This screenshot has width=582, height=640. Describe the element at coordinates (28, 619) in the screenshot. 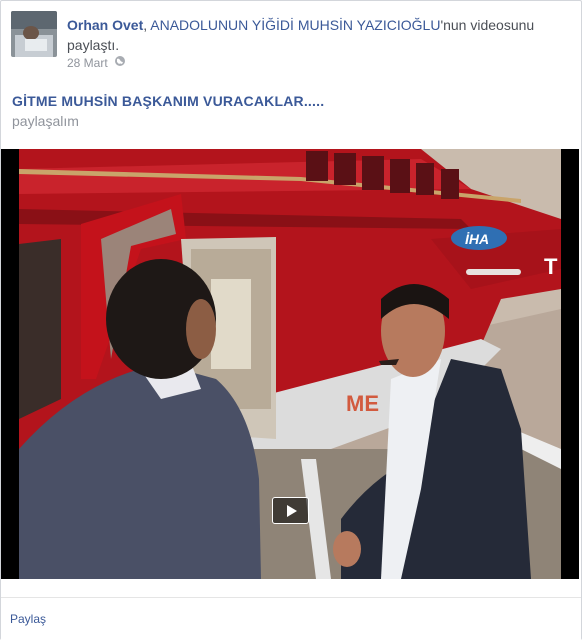

I see `share-link: Paylaş` at that location.